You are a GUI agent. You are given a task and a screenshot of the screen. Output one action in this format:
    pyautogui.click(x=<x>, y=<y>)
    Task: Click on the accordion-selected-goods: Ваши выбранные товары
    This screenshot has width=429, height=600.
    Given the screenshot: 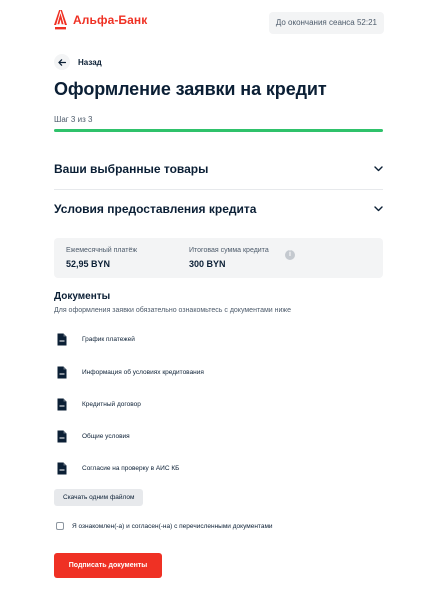 What is the action you would take?
    pyautogui.click(x=218, y=169)
    